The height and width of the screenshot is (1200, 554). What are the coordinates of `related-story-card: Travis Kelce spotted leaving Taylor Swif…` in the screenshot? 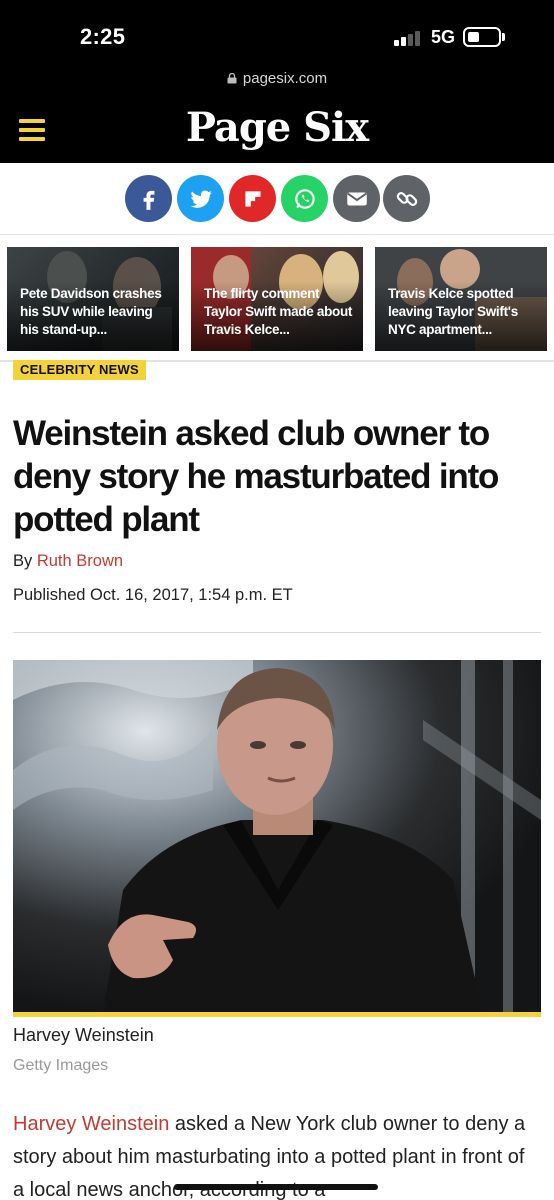 It's located at (461, 299).